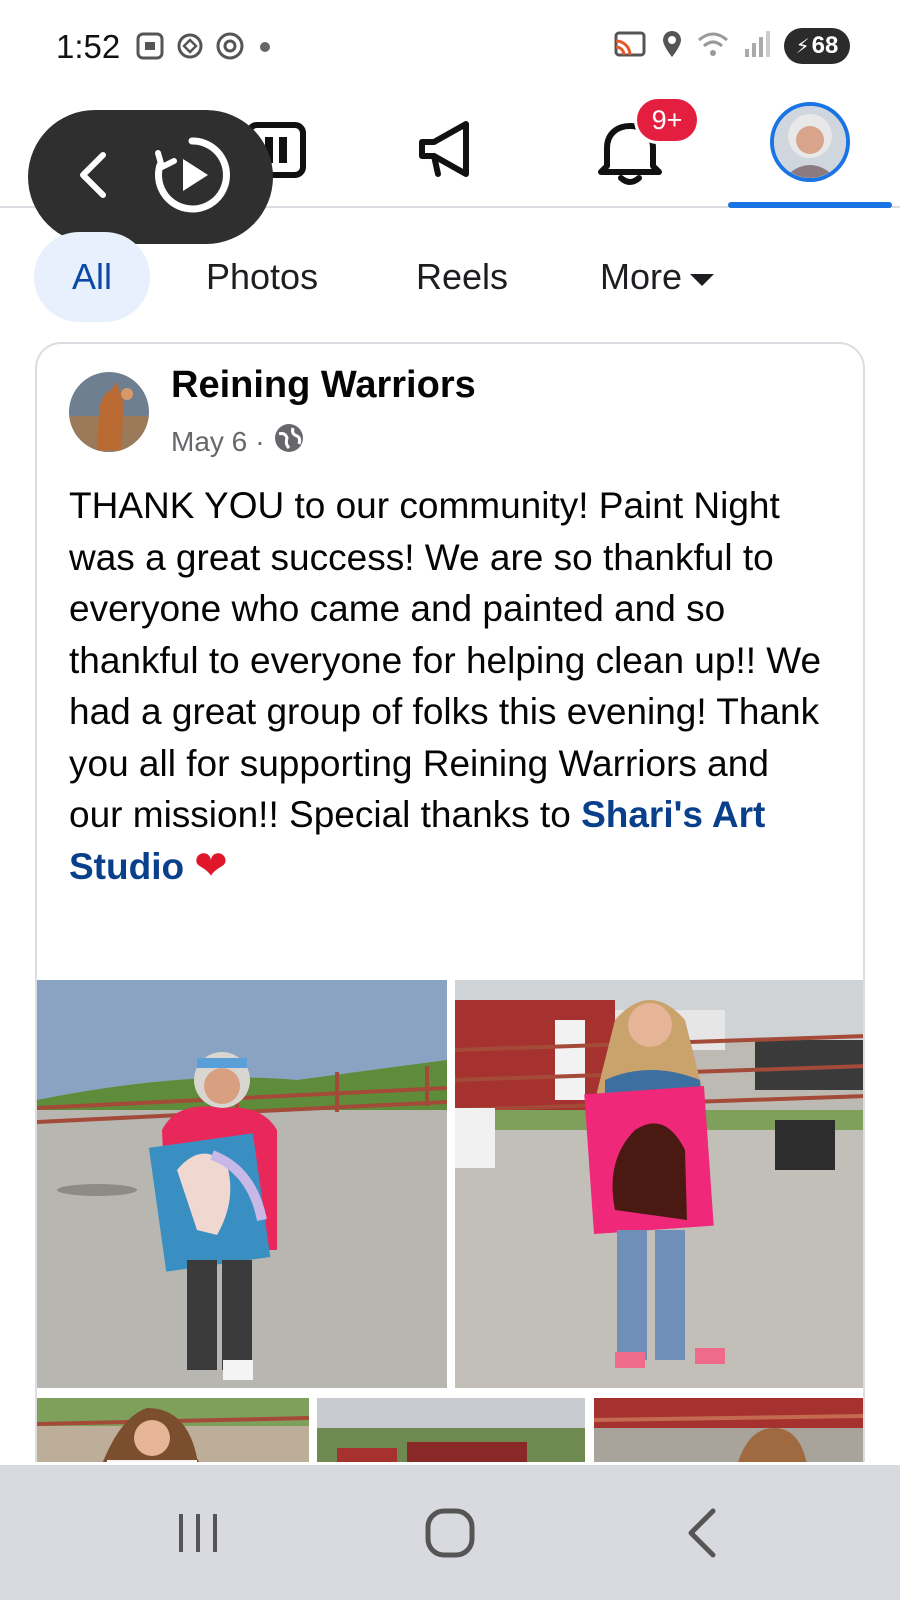 The height and width of the screenshot is (1600, 900). What do you see at coordinates (713, 46) in the screenshot?
I see `wifi-icon` at bounding box center [713, 46].